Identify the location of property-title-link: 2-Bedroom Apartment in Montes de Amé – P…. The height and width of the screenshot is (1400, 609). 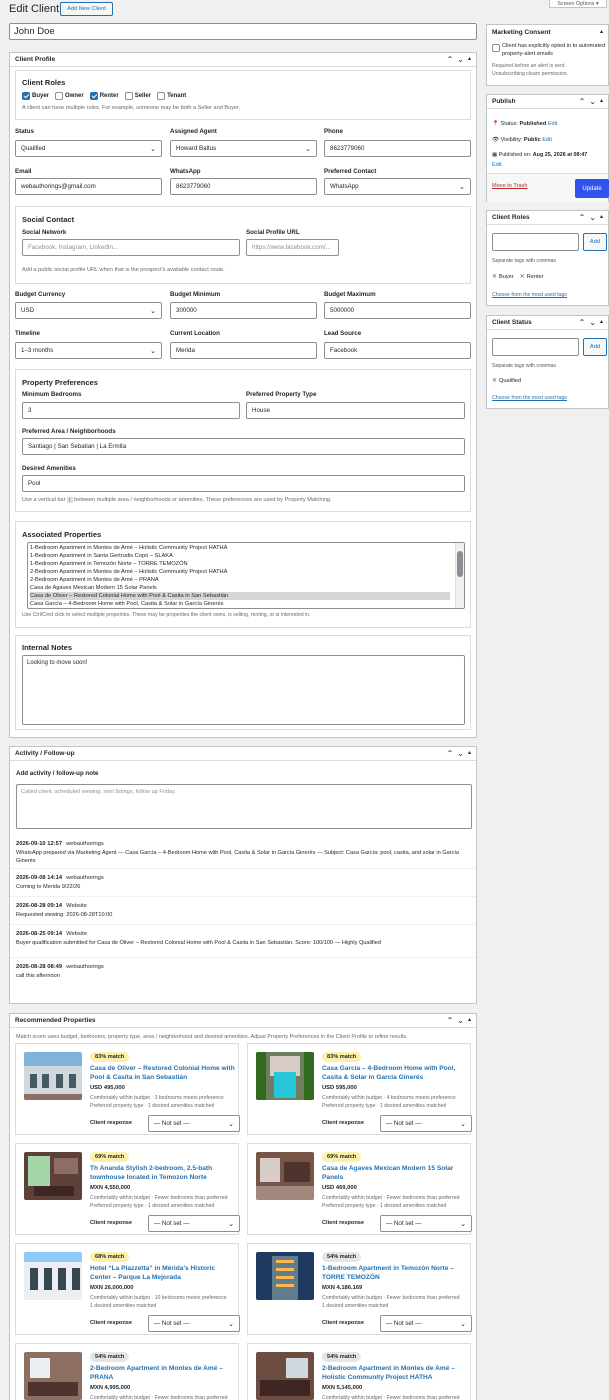
(162, 1373).